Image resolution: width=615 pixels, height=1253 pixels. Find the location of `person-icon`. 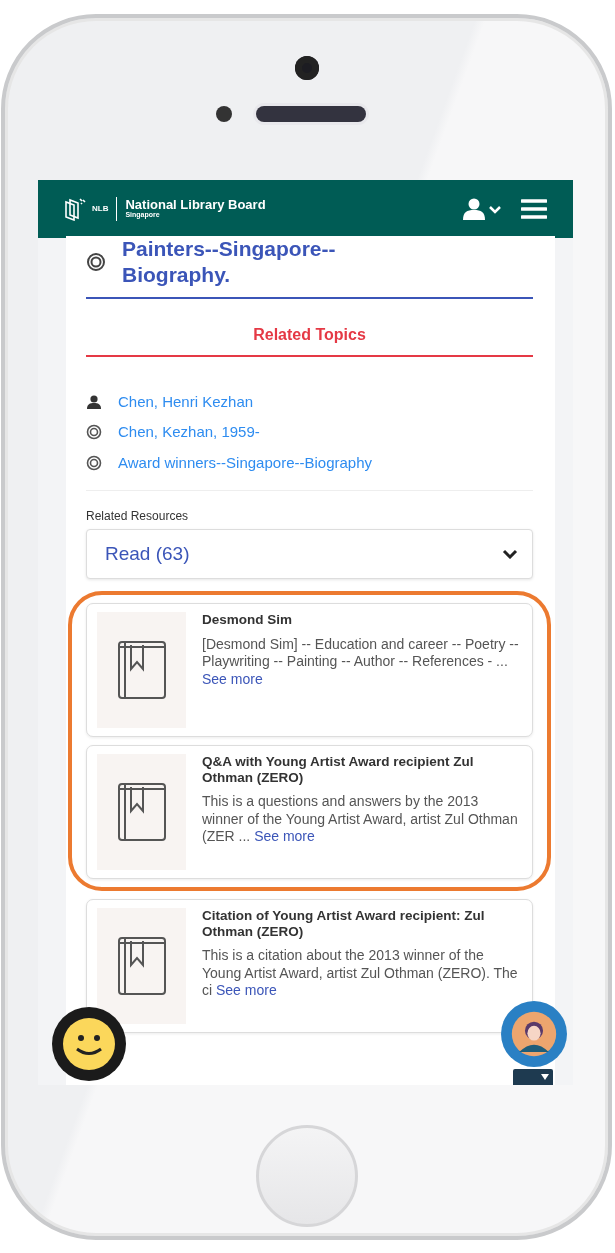

person-icon is located at coordinates (94, 401).